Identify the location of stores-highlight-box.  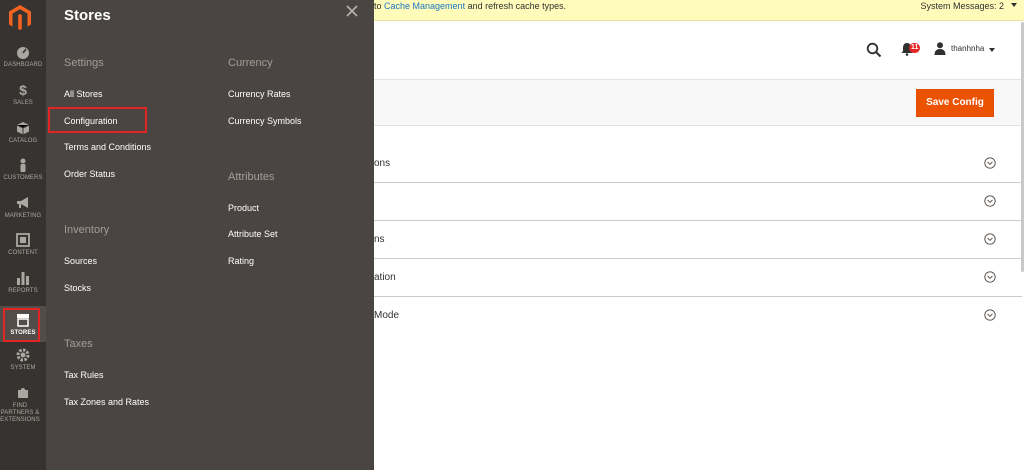
(21, 325).